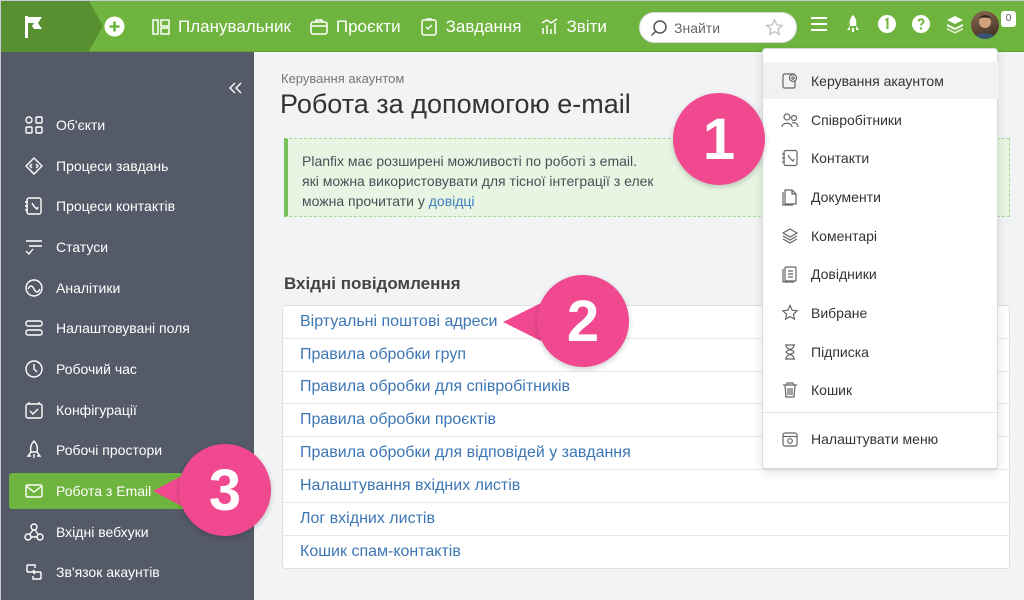  I want to click on logo, so click(45, 26).